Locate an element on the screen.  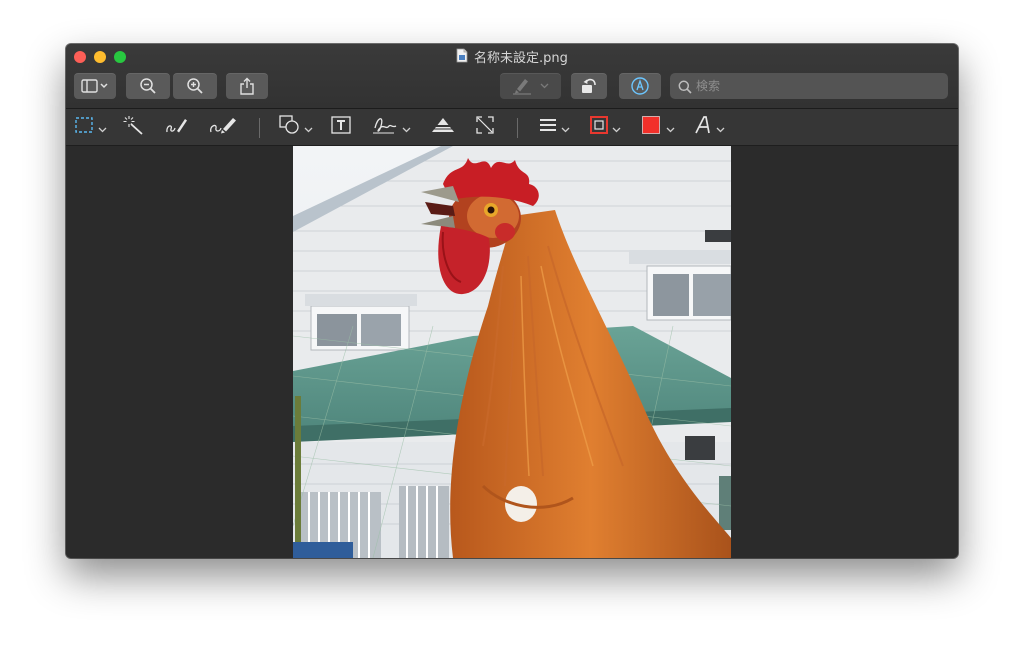
title-bar: 名称未設定.png is located at coordinates (512, 76).